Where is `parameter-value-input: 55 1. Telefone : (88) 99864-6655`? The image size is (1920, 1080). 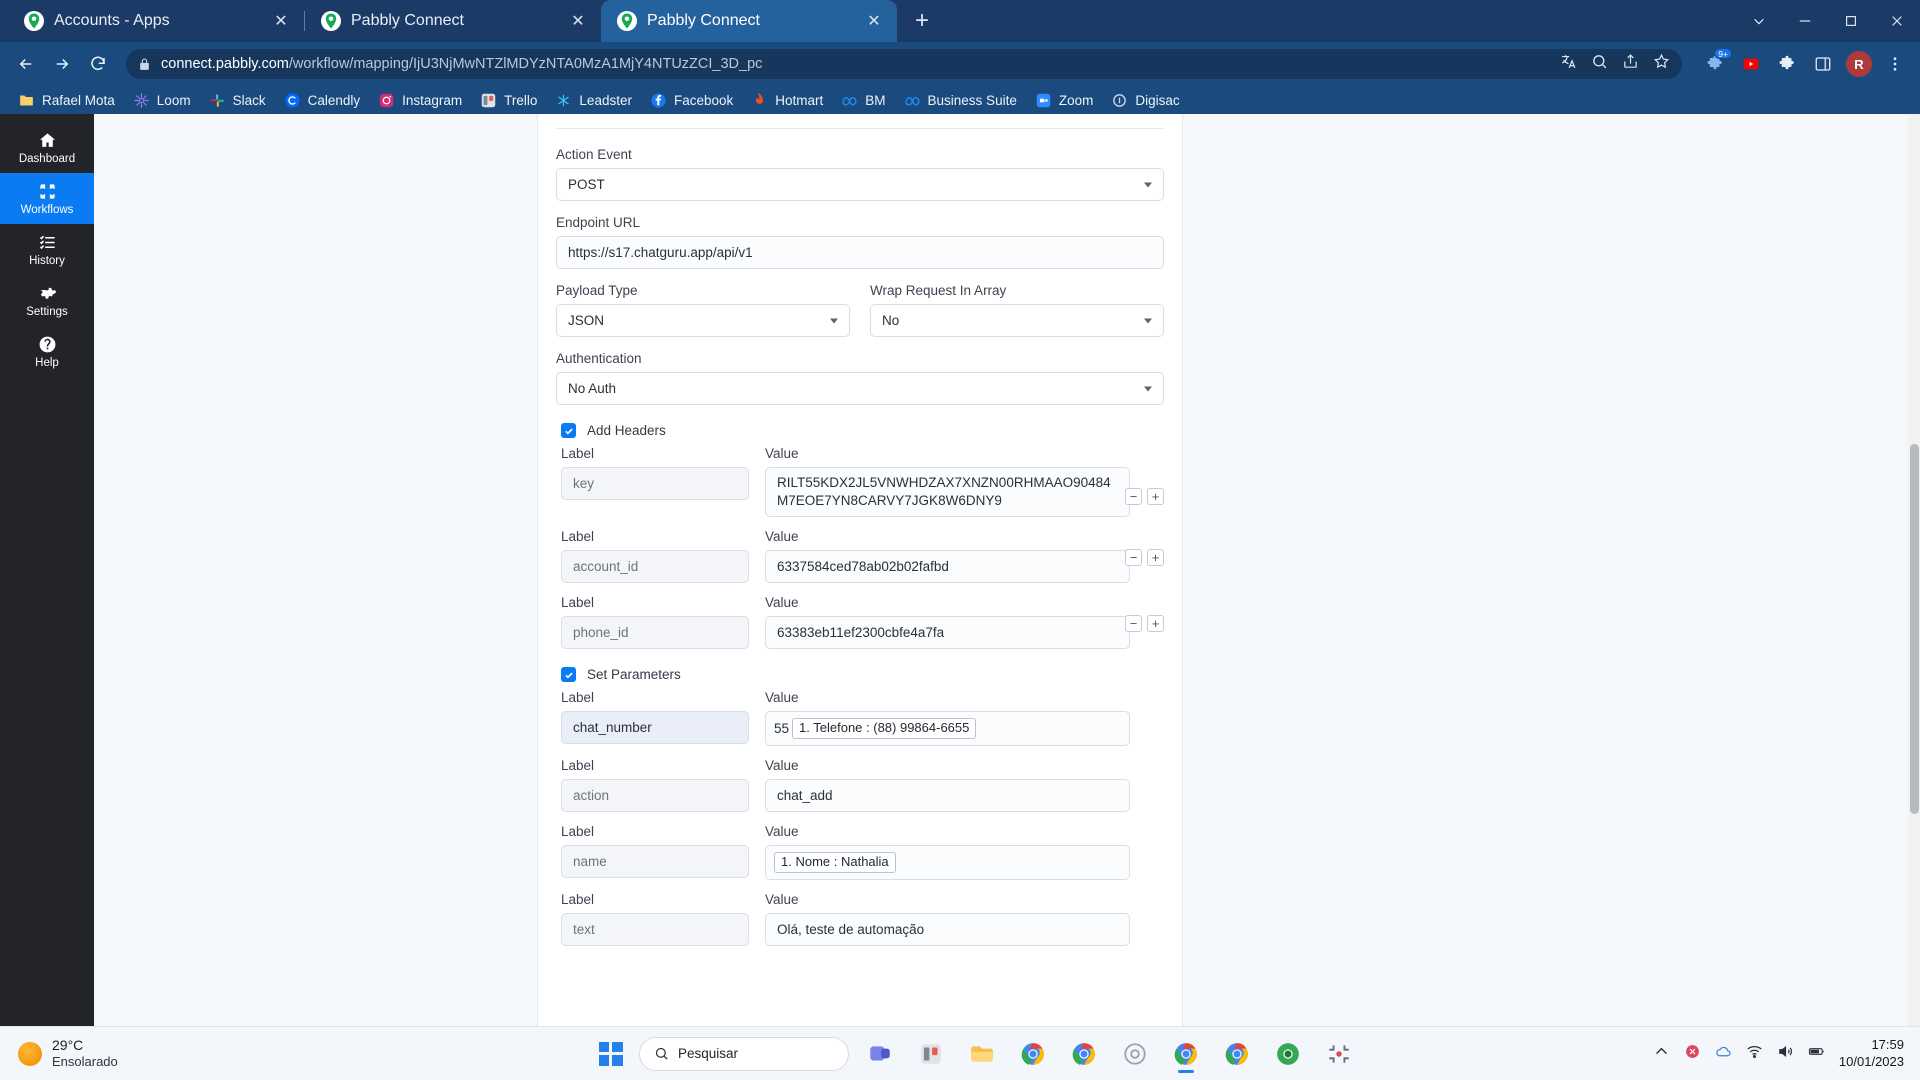
parameter-value-input: 55 1. Telefone : (88) 99864-6655 is located at coordinates (947, 729).